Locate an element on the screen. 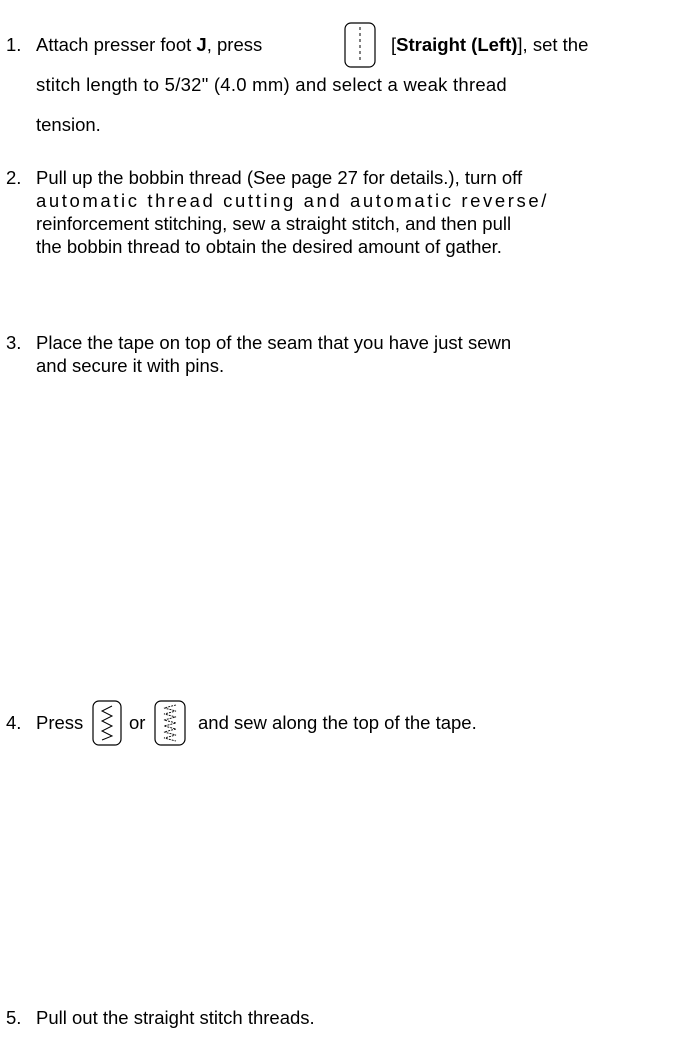 The height and width of the screenshot is (1044, 692). step-text: , press is located at coordinates (234, 44).